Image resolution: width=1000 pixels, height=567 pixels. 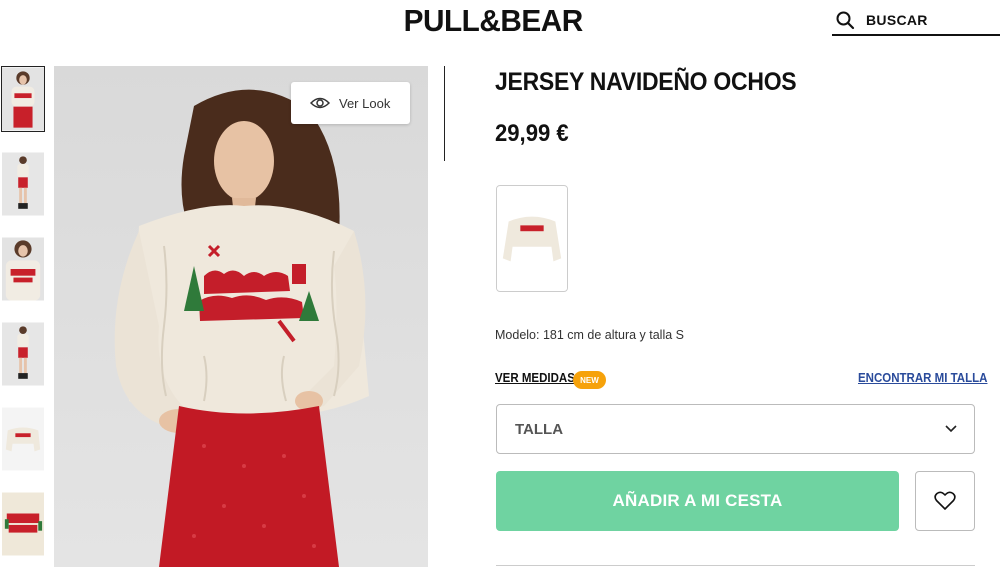 I want to click on search-bar: BUSCAR, so click(x=916, y=21).